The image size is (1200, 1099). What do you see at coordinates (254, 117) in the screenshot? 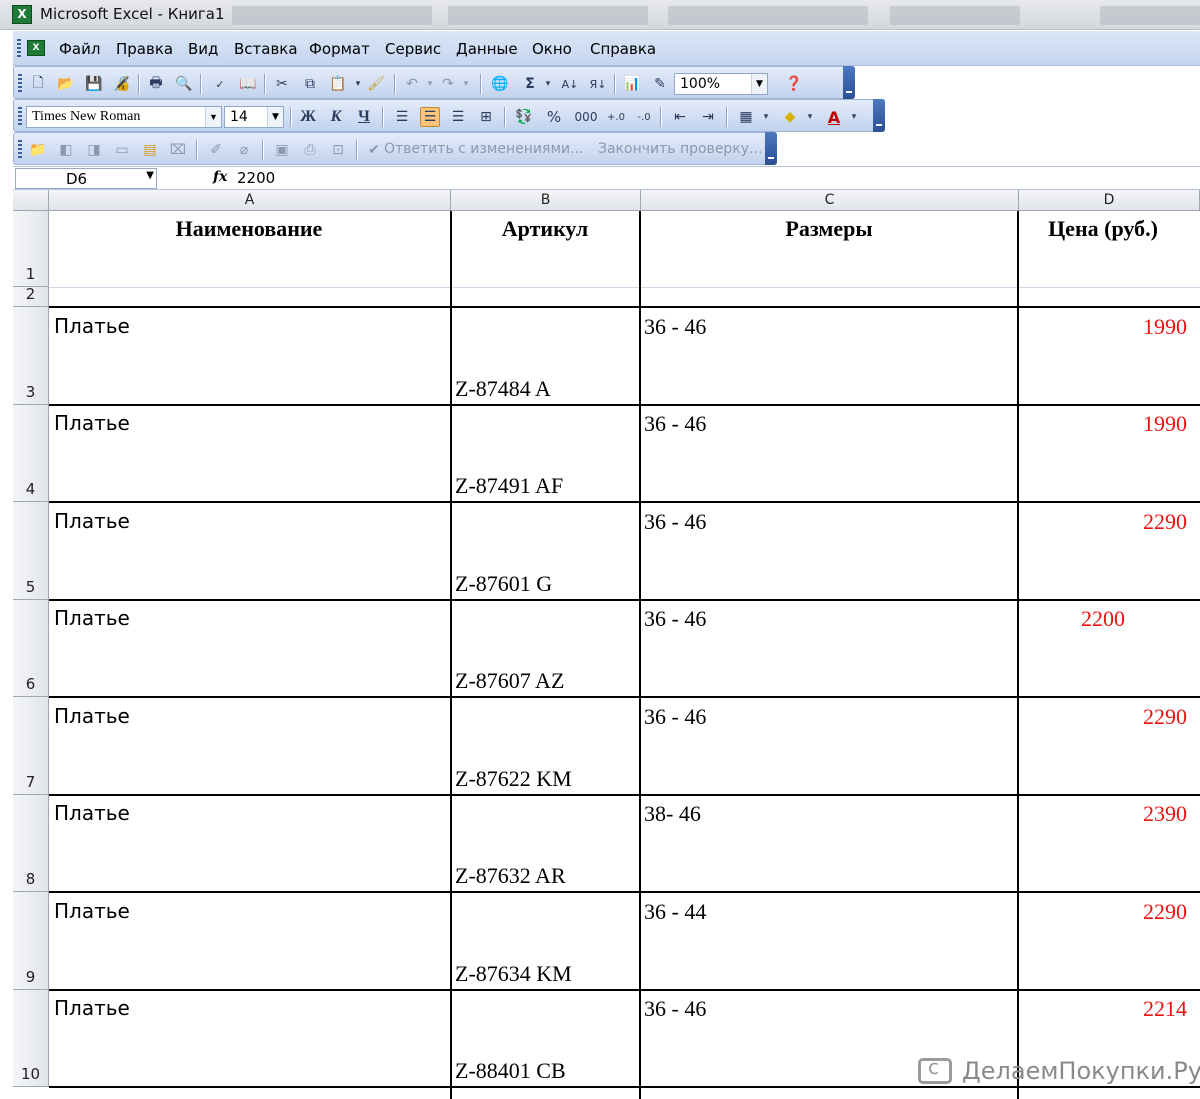
I see `font-size-select: 14 ▼` at bounding box center [254, 117].